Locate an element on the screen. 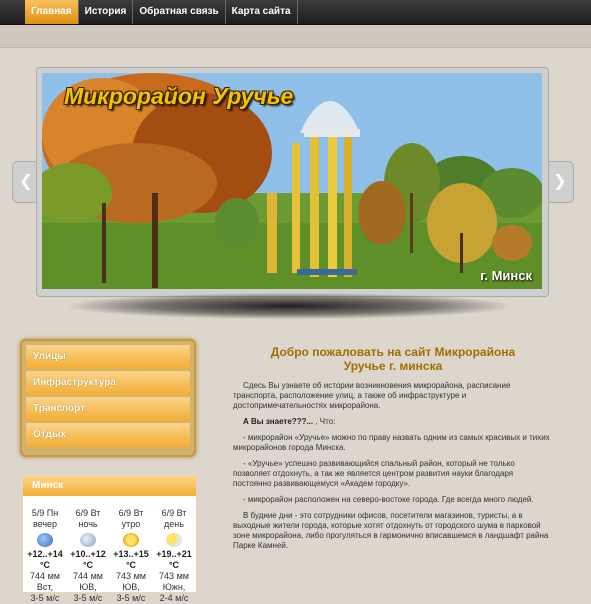 Image resolution: width=591 pixels, height=604 pixels. nav-history: История is located at coordinates (106, 12).